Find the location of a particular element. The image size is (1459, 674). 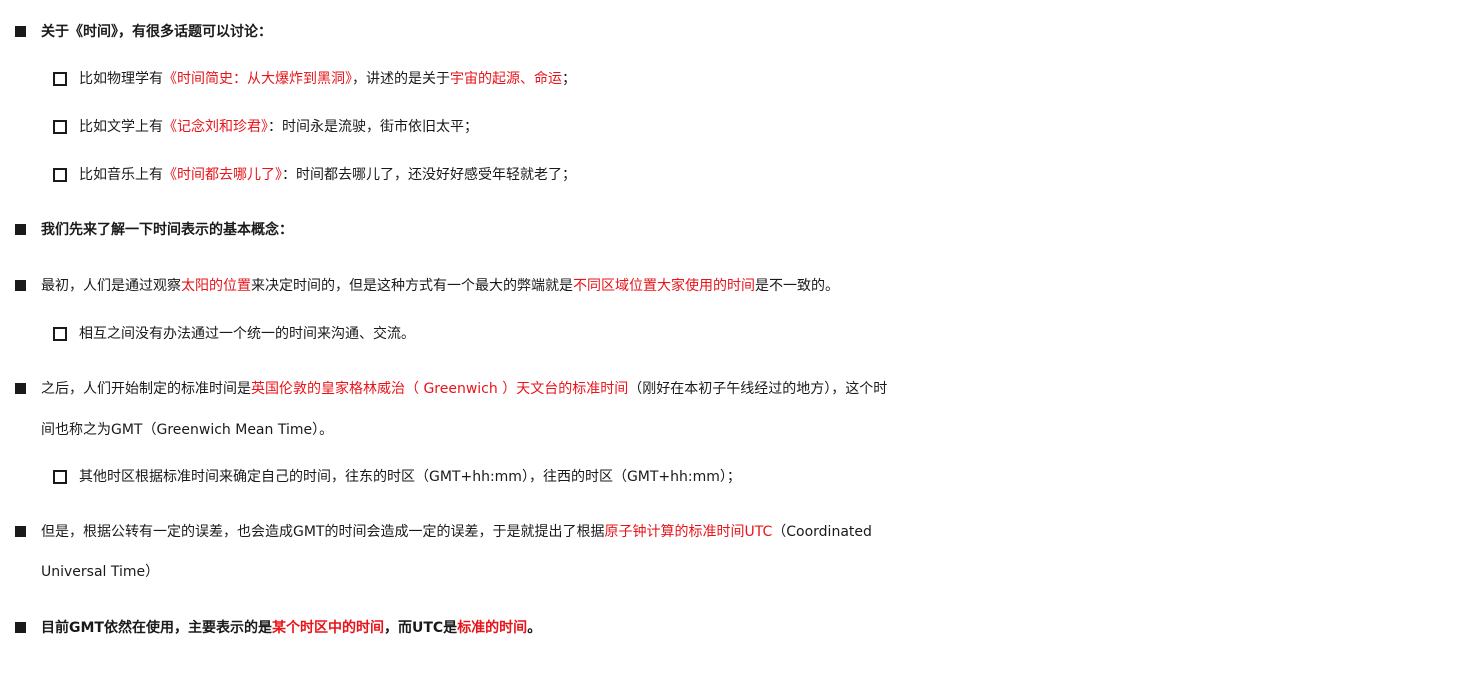

text-segment: 关于《时间》，有很多话题可以讨论： is located at coordinates (156, 32).